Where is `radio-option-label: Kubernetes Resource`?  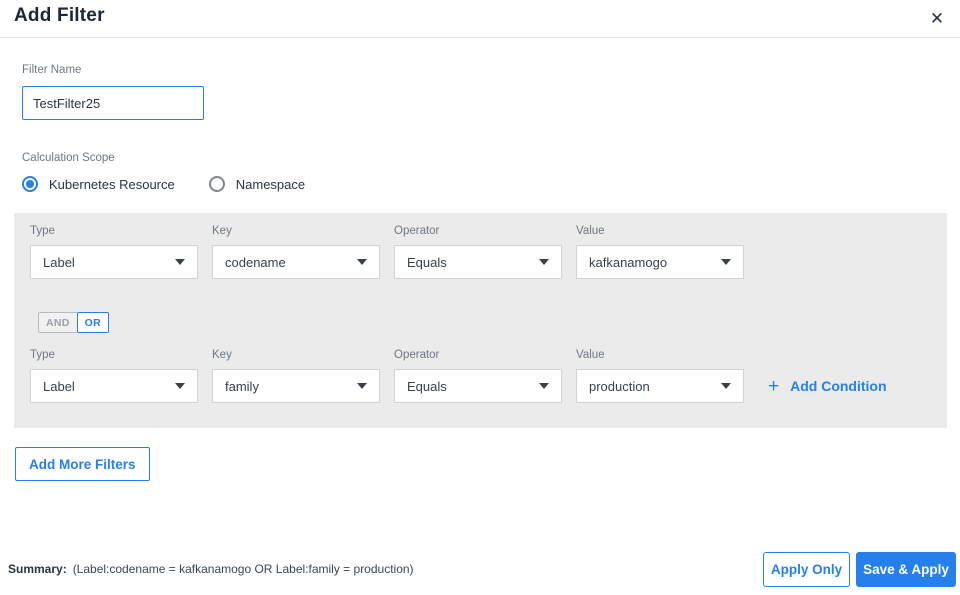
radio-option-label: Kubernetes Resource is located at coordinates (112, 184).